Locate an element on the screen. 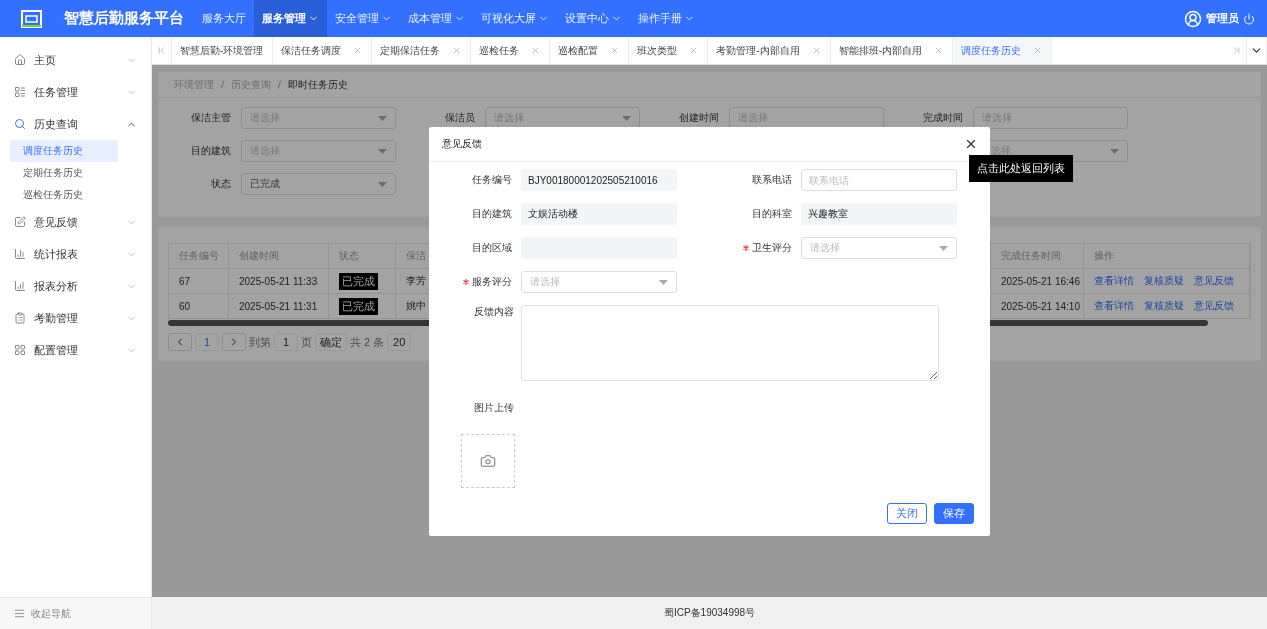  user-name: 管理员 is located at coordinates (1222, 18).